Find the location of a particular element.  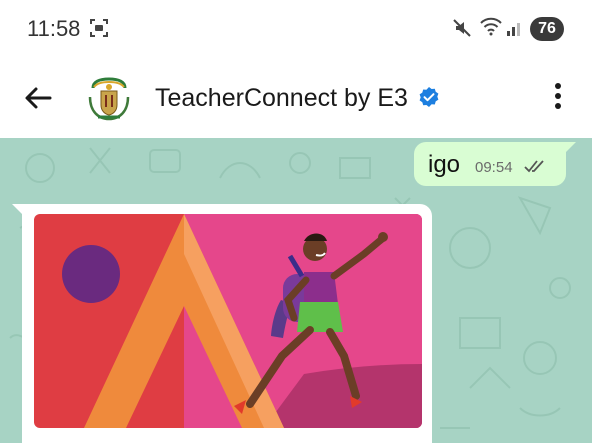

double-check-icon is located at coordinates (534, 166).